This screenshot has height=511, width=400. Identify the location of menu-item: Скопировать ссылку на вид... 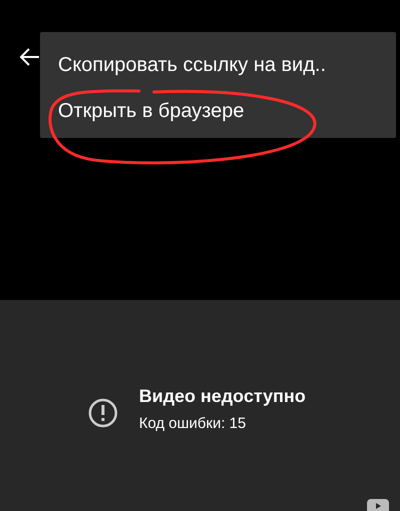
(218, 65).